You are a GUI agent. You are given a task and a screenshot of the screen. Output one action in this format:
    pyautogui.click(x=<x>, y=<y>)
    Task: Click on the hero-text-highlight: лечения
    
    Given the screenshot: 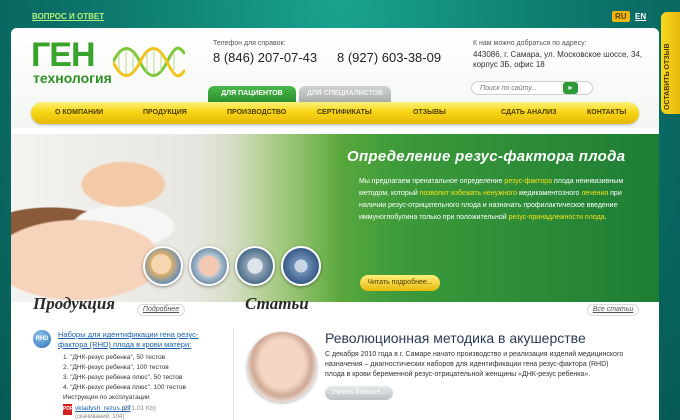 What is the action you would take?
    pyautogui.click(x=594, y=193)
    